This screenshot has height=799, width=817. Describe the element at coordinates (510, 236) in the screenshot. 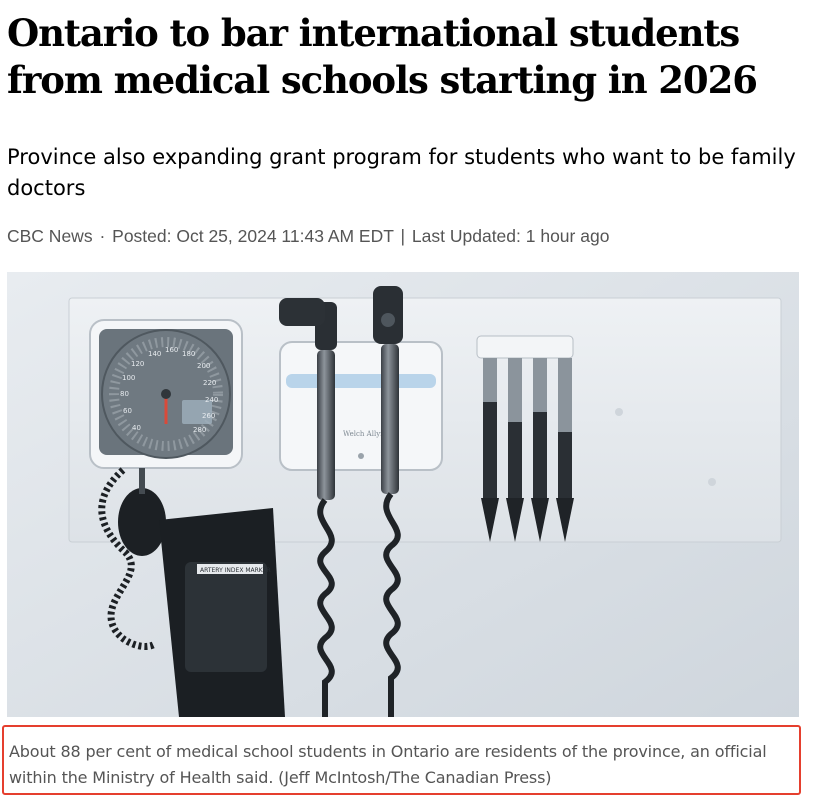

I see `byline-updated-time: Last Updated: 1 hour ago` at that location.